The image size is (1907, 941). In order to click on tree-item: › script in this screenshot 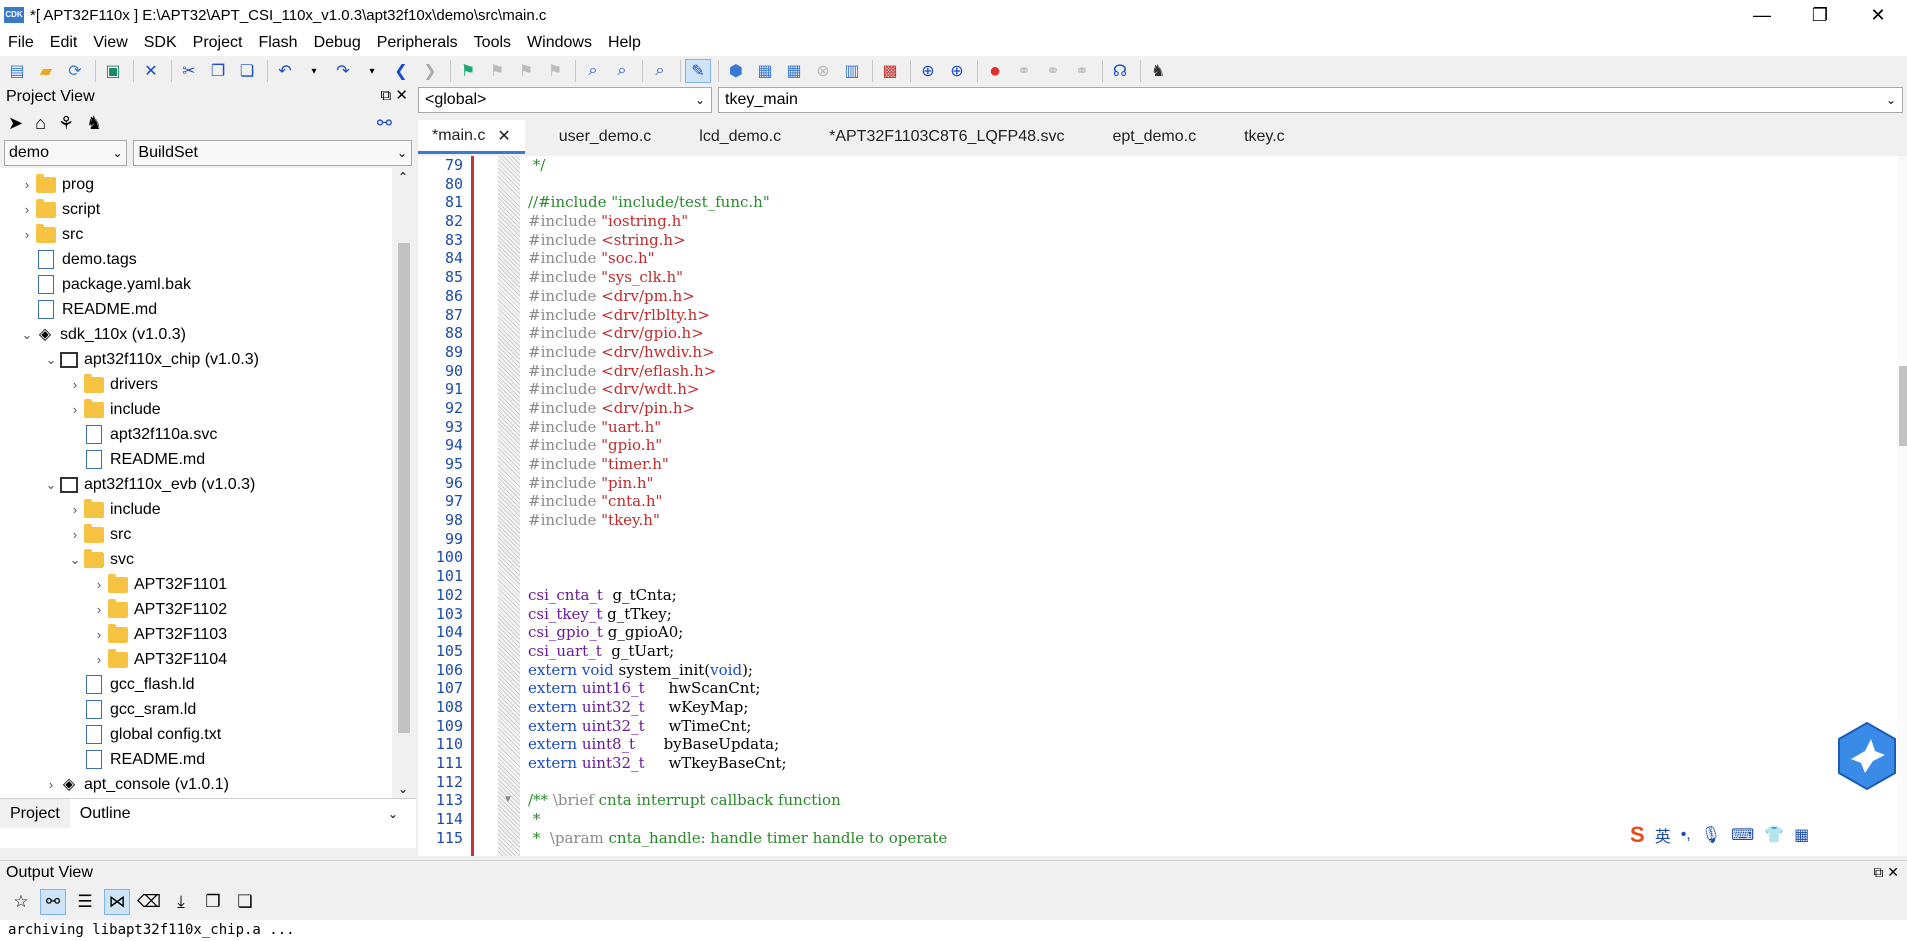, I will do `click(208, 209)`.